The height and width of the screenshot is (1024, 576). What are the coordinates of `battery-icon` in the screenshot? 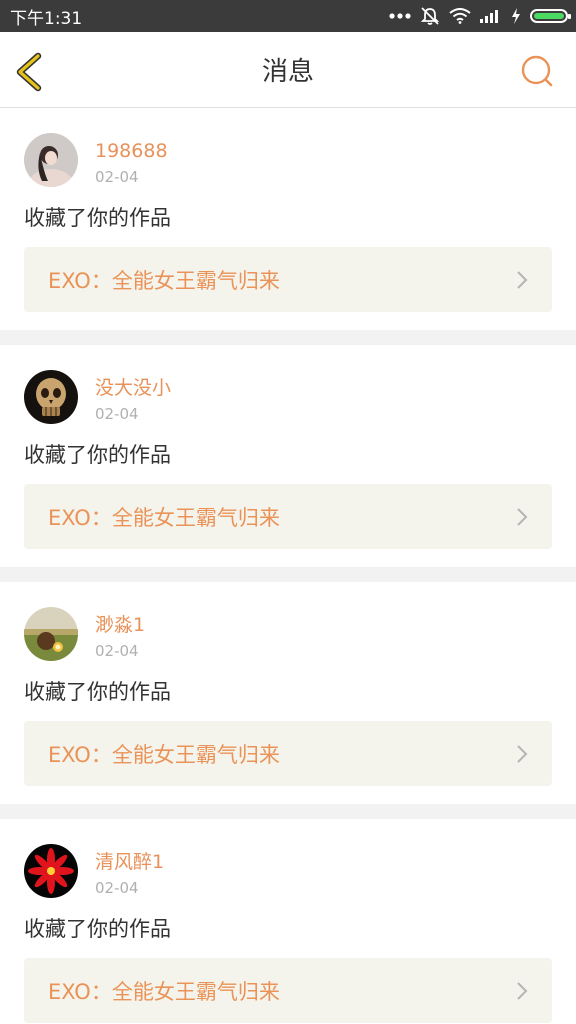 It's located at (550, 16).